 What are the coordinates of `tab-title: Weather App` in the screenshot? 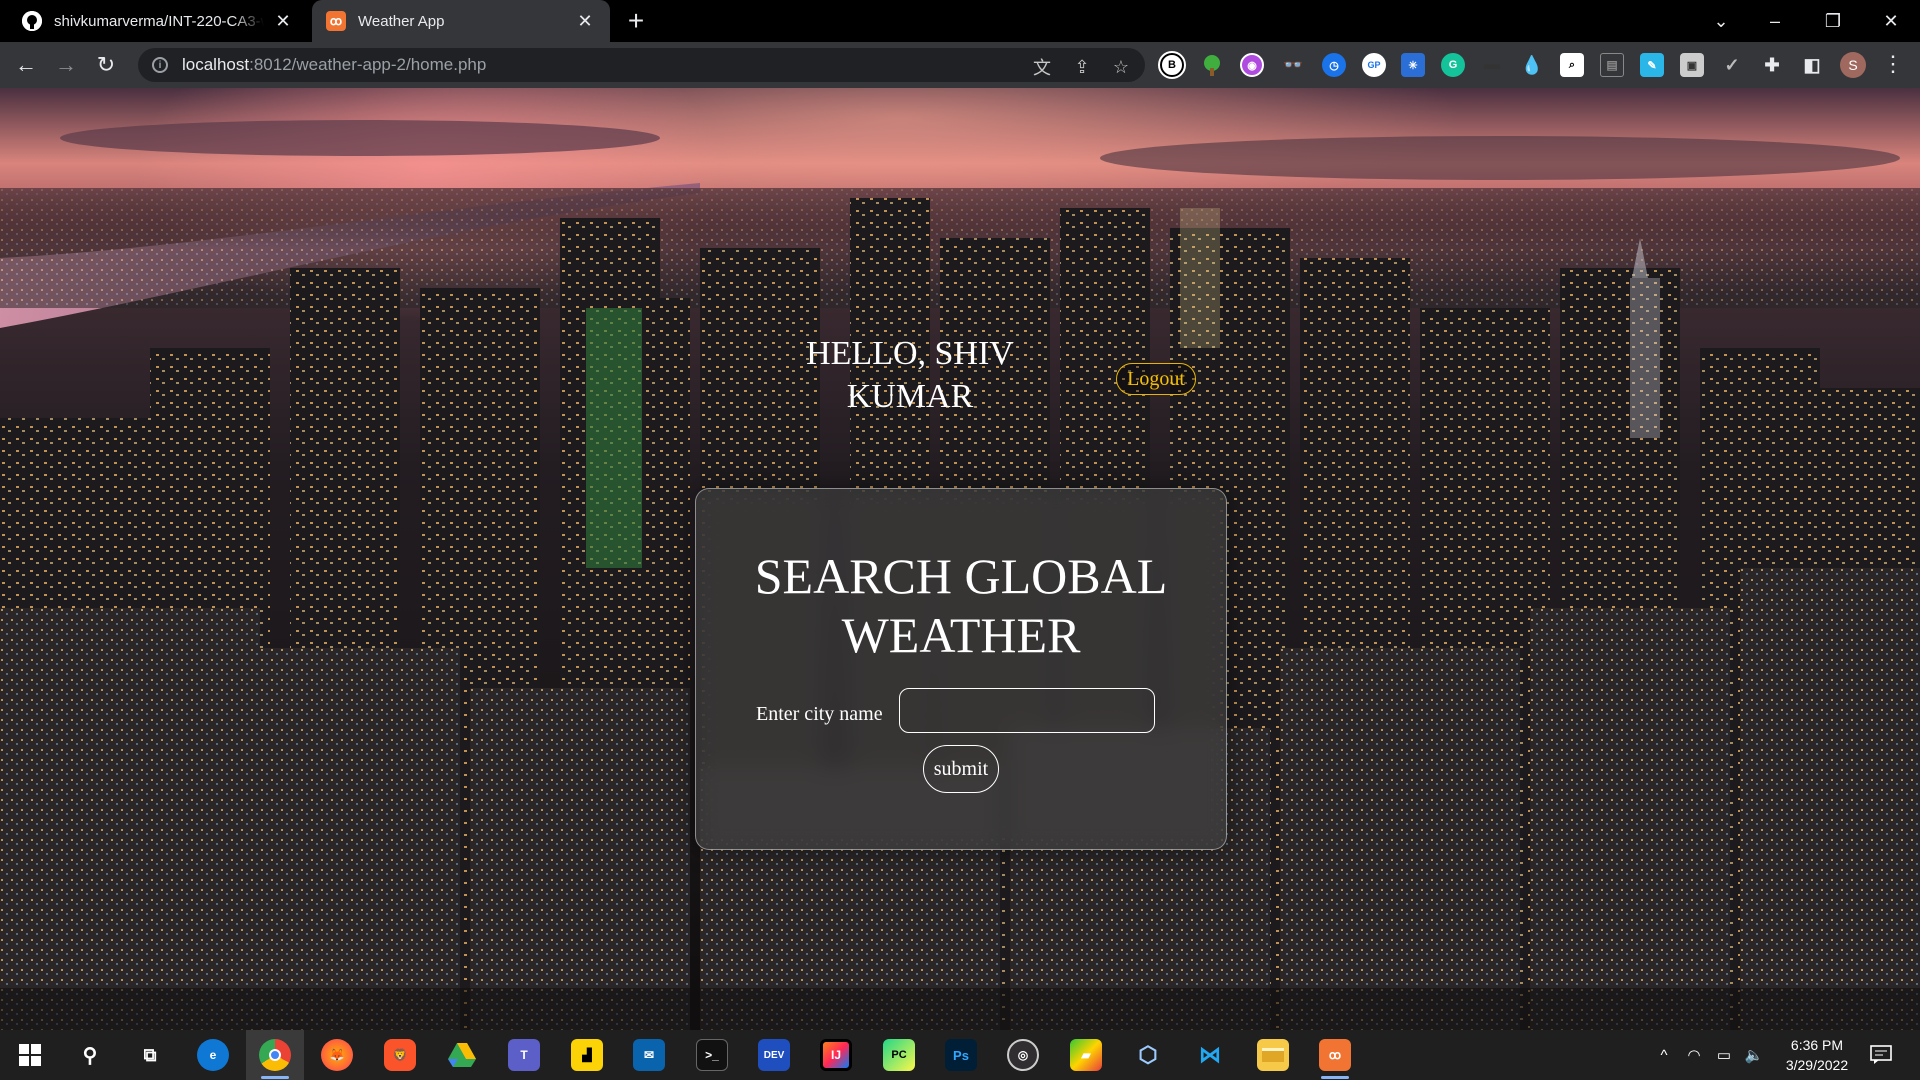 It's located at (401, 21).